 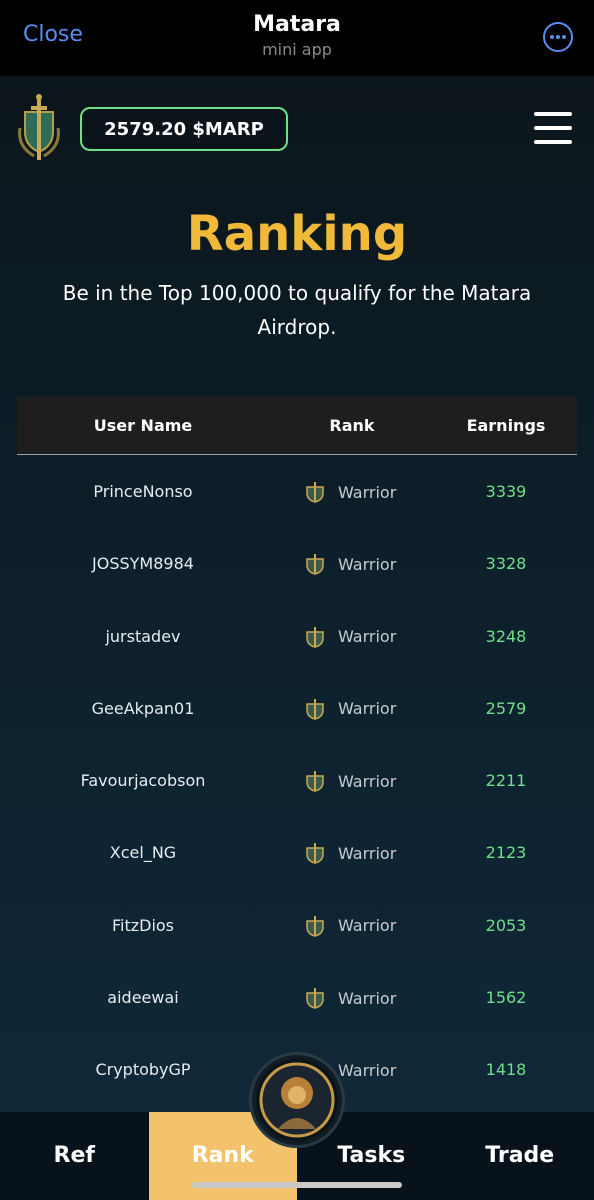 I want to click on app-header: 2579.20 $MARP, so click(x=297, y=131).